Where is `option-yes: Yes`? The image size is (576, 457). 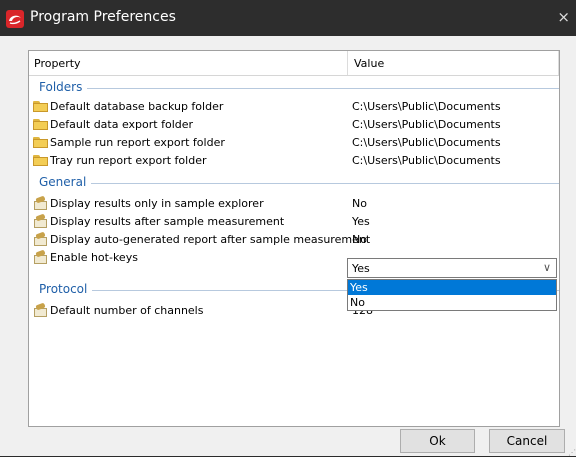 option-yes: Yes is located at coordinates (452, 287).